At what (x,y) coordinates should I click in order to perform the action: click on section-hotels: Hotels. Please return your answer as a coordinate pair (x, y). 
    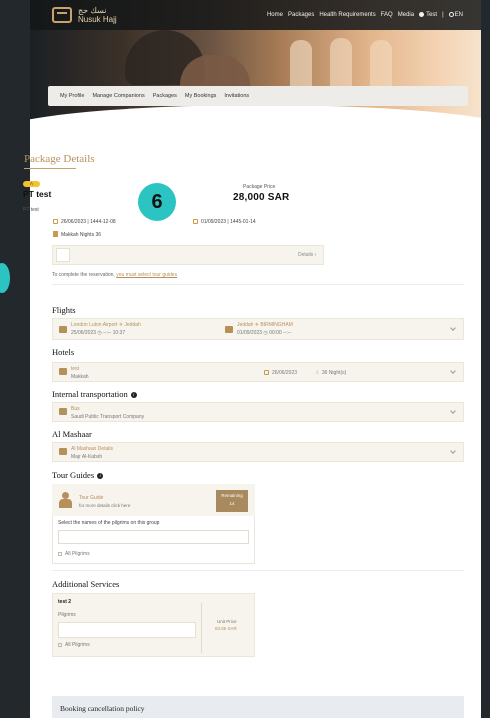
    Looking at the image, I should click on (63, 352).